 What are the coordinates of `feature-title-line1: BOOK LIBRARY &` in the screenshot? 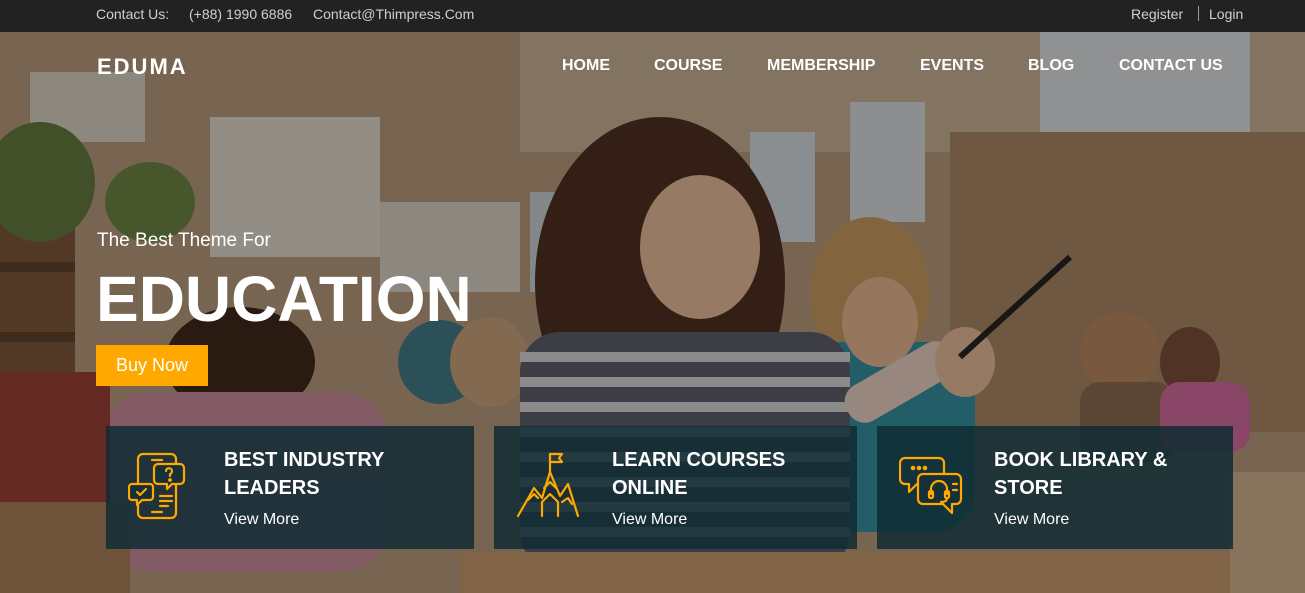 It's located at (1081, 460).